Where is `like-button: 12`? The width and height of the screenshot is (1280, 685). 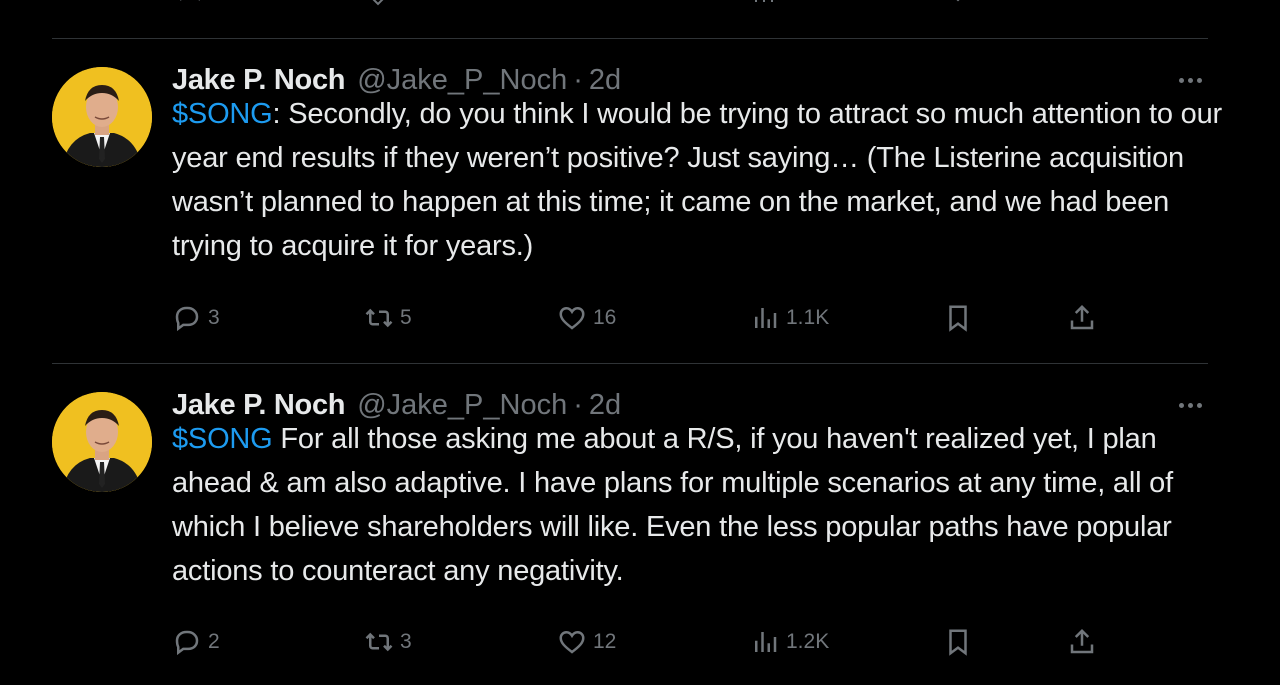 like-button: 12 is located at coordinates (586, 642).